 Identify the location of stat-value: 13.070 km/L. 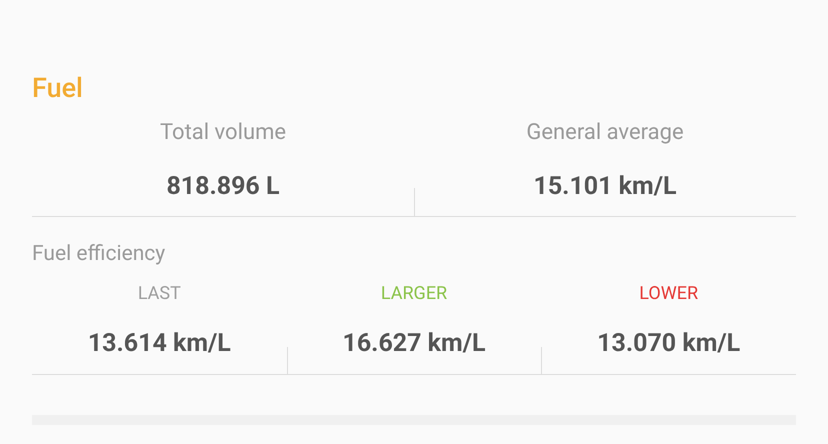
(668, 344).